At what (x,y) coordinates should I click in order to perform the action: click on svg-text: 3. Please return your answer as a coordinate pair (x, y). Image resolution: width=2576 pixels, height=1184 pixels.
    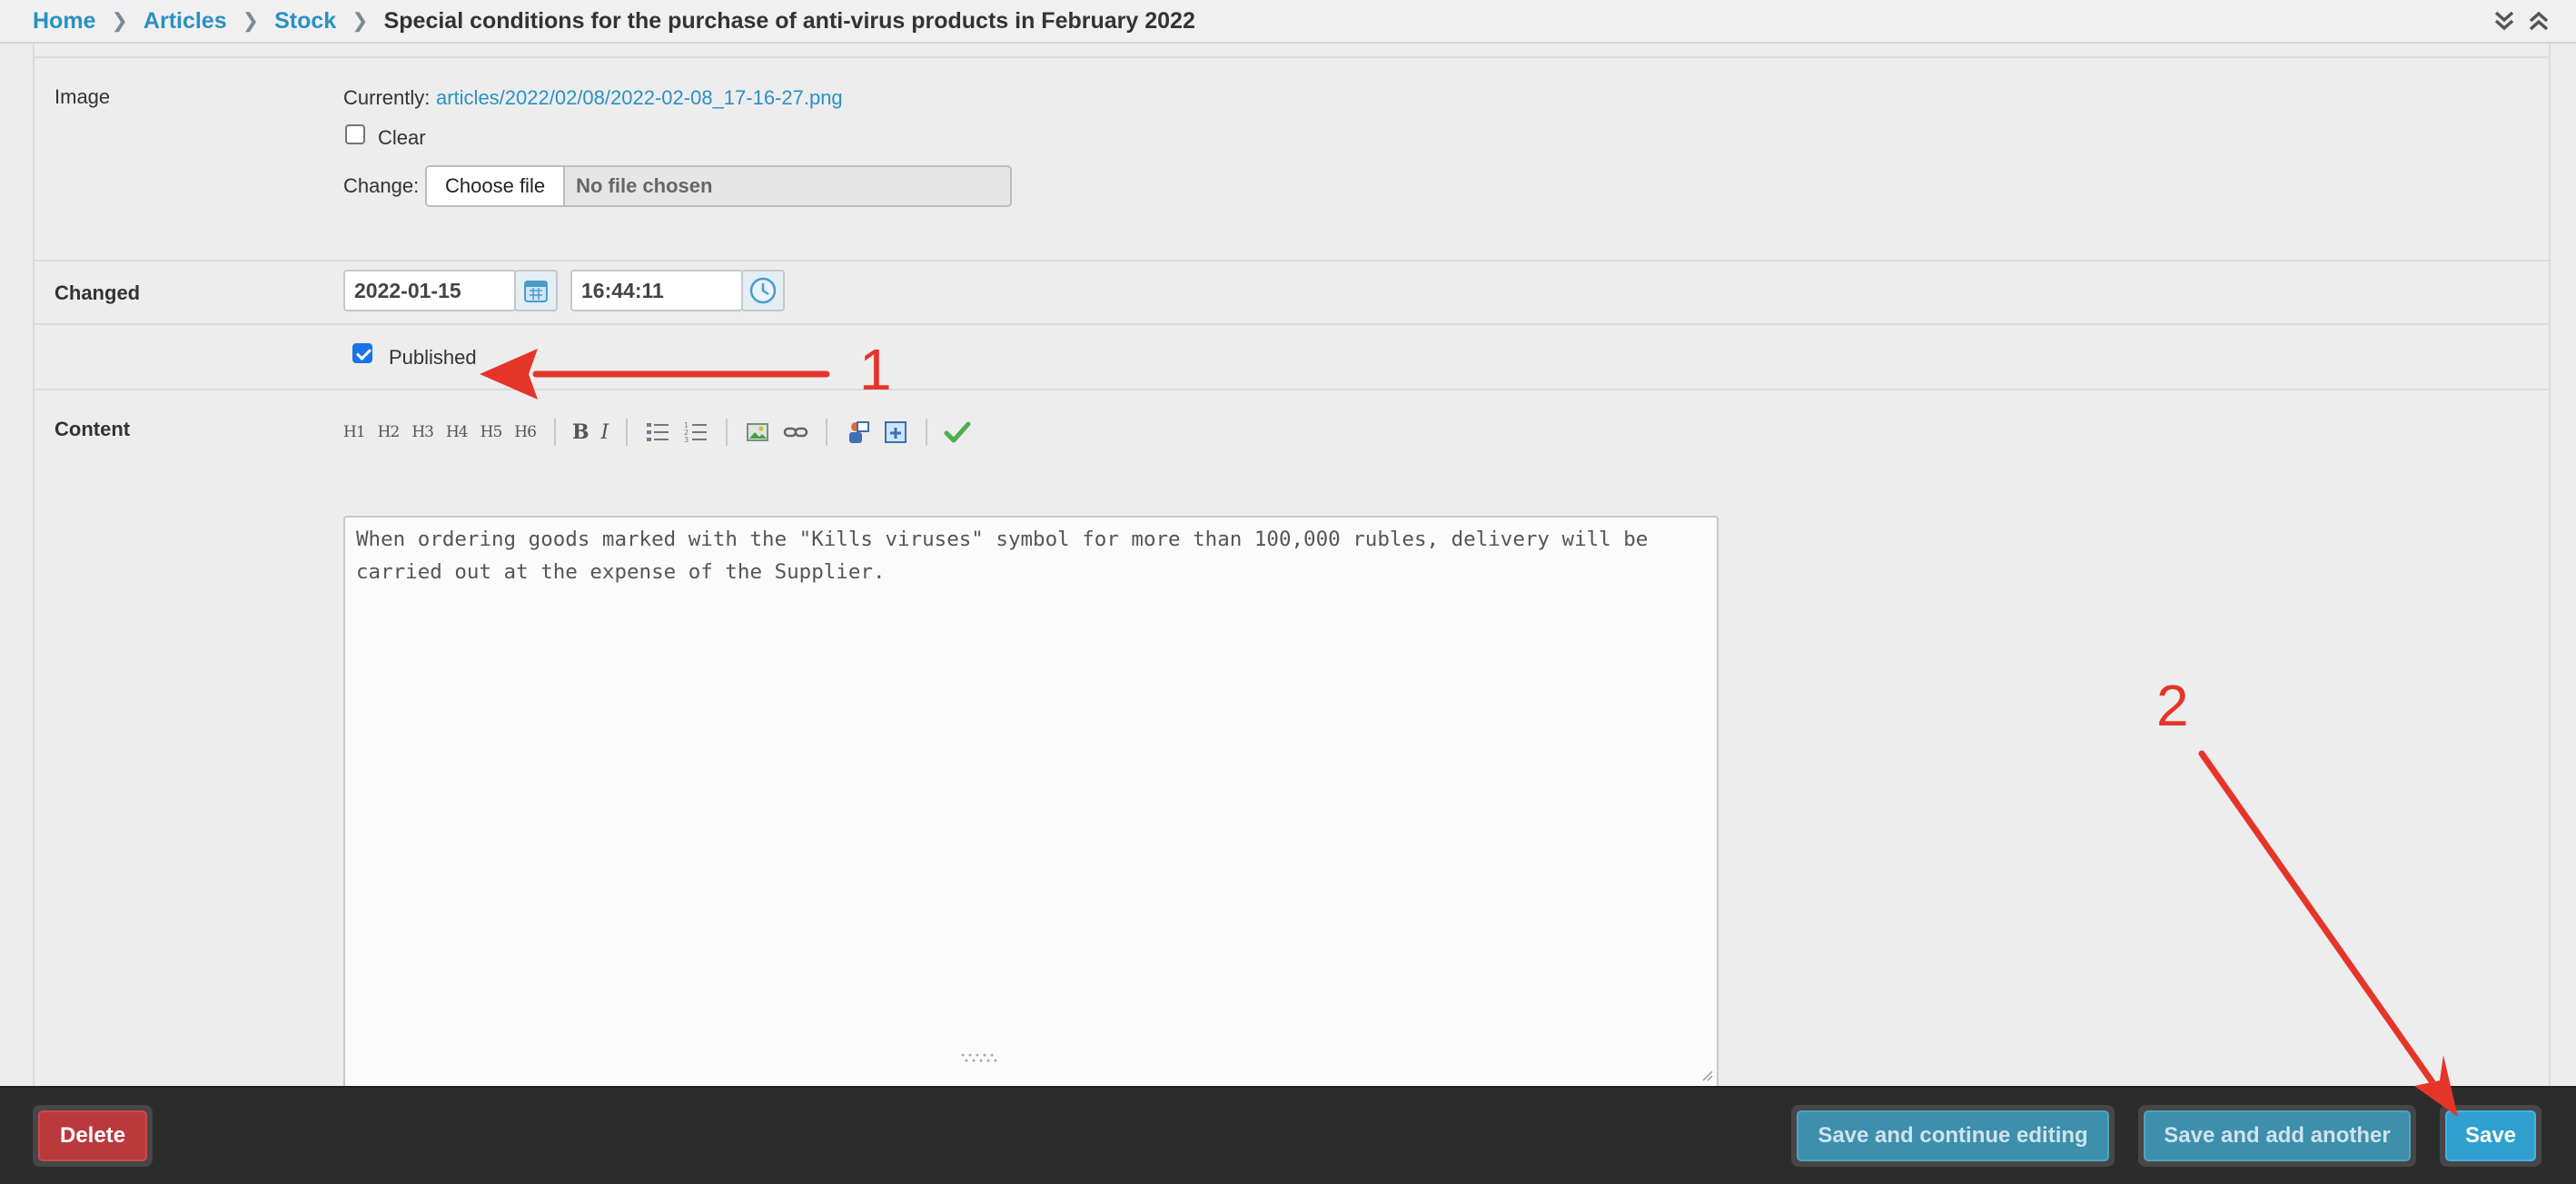
    Looking at the image, I should click on (686, 440).